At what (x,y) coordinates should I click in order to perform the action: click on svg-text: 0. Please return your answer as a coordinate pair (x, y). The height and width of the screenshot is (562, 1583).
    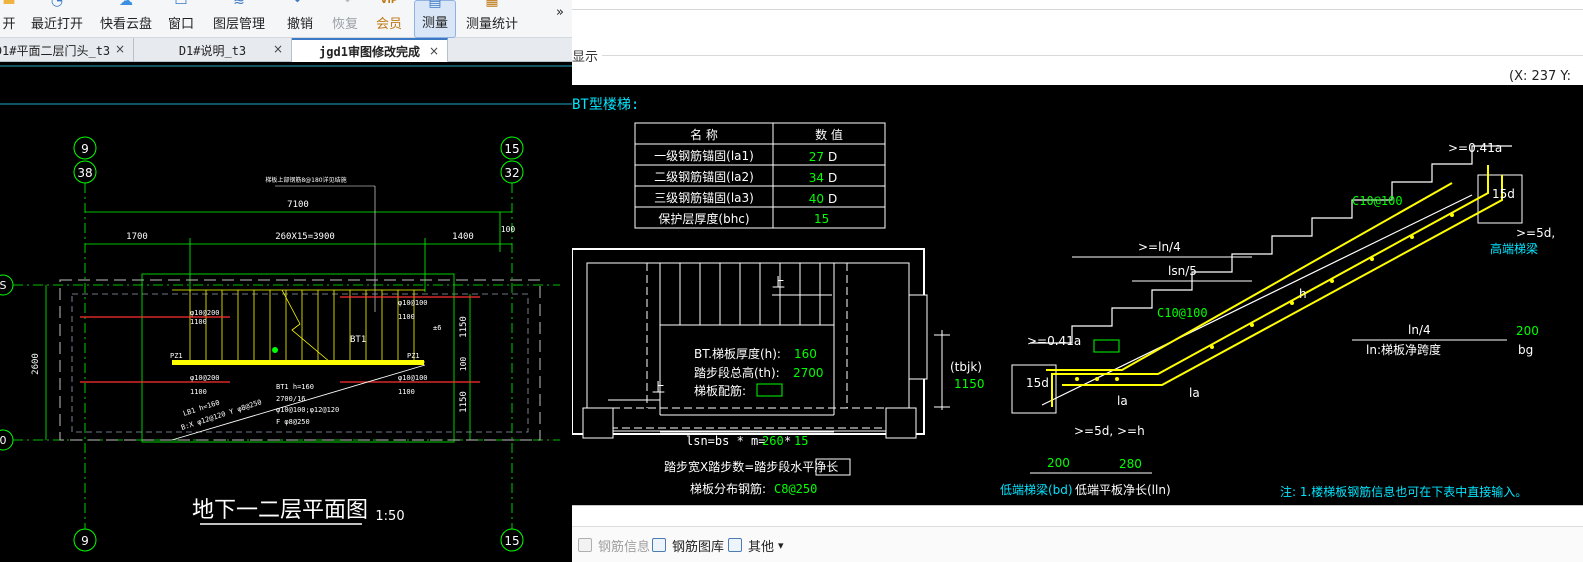
    Looking at the image, I should click on (3, 440).